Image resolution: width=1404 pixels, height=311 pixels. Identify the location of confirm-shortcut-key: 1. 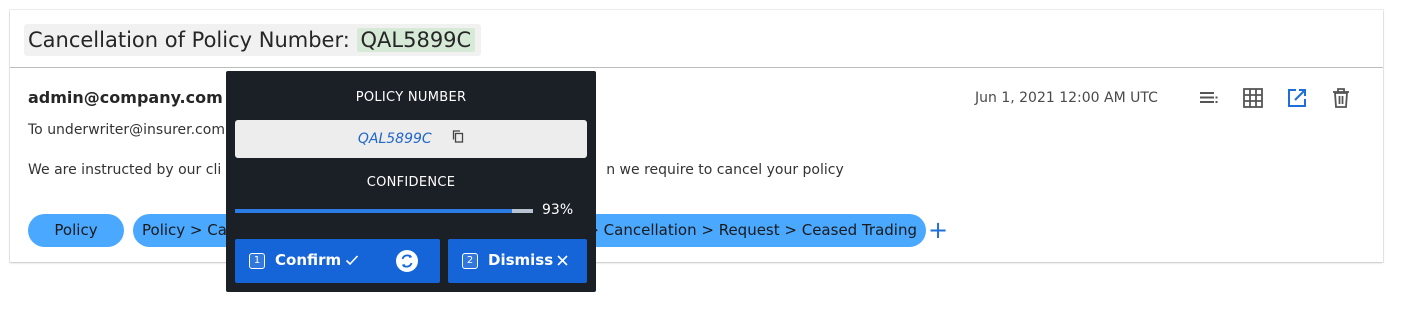
(257, 261).